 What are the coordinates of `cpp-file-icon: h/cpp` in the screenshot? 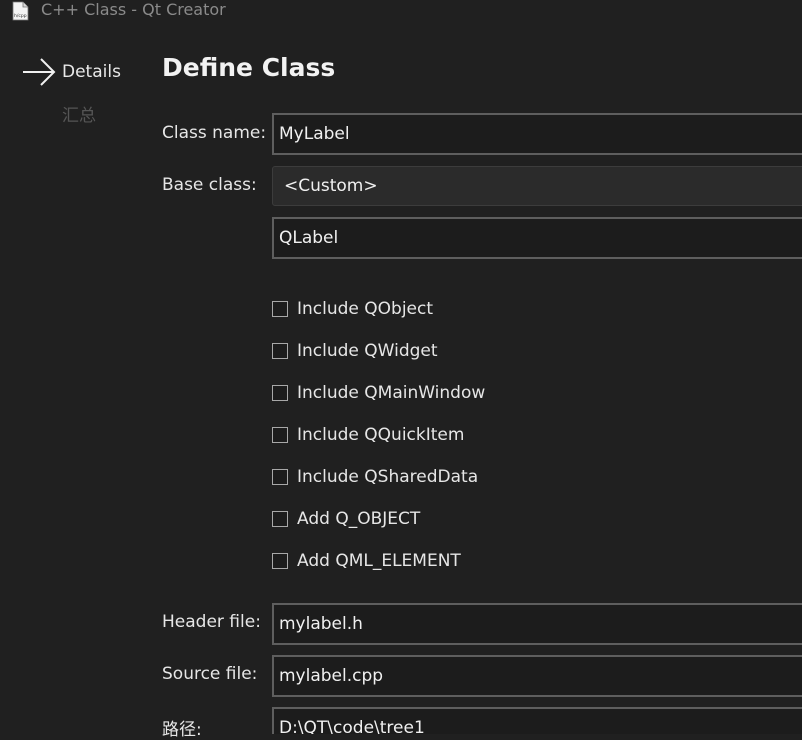 It's located at (20, 11).